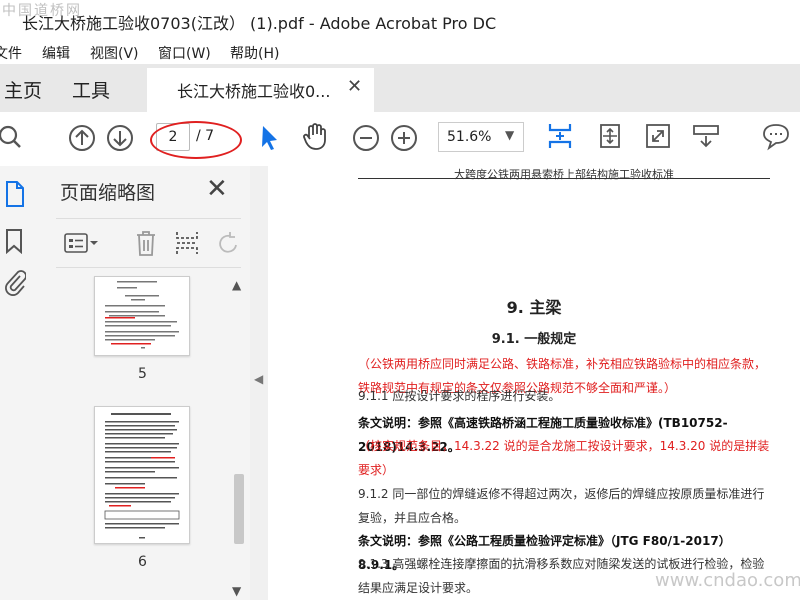 The image size is (800, 600). What do you see at coordinates (706, 136) in the screenshot?
I see `scroll-mode-icon` at bounding box center [706, 136].